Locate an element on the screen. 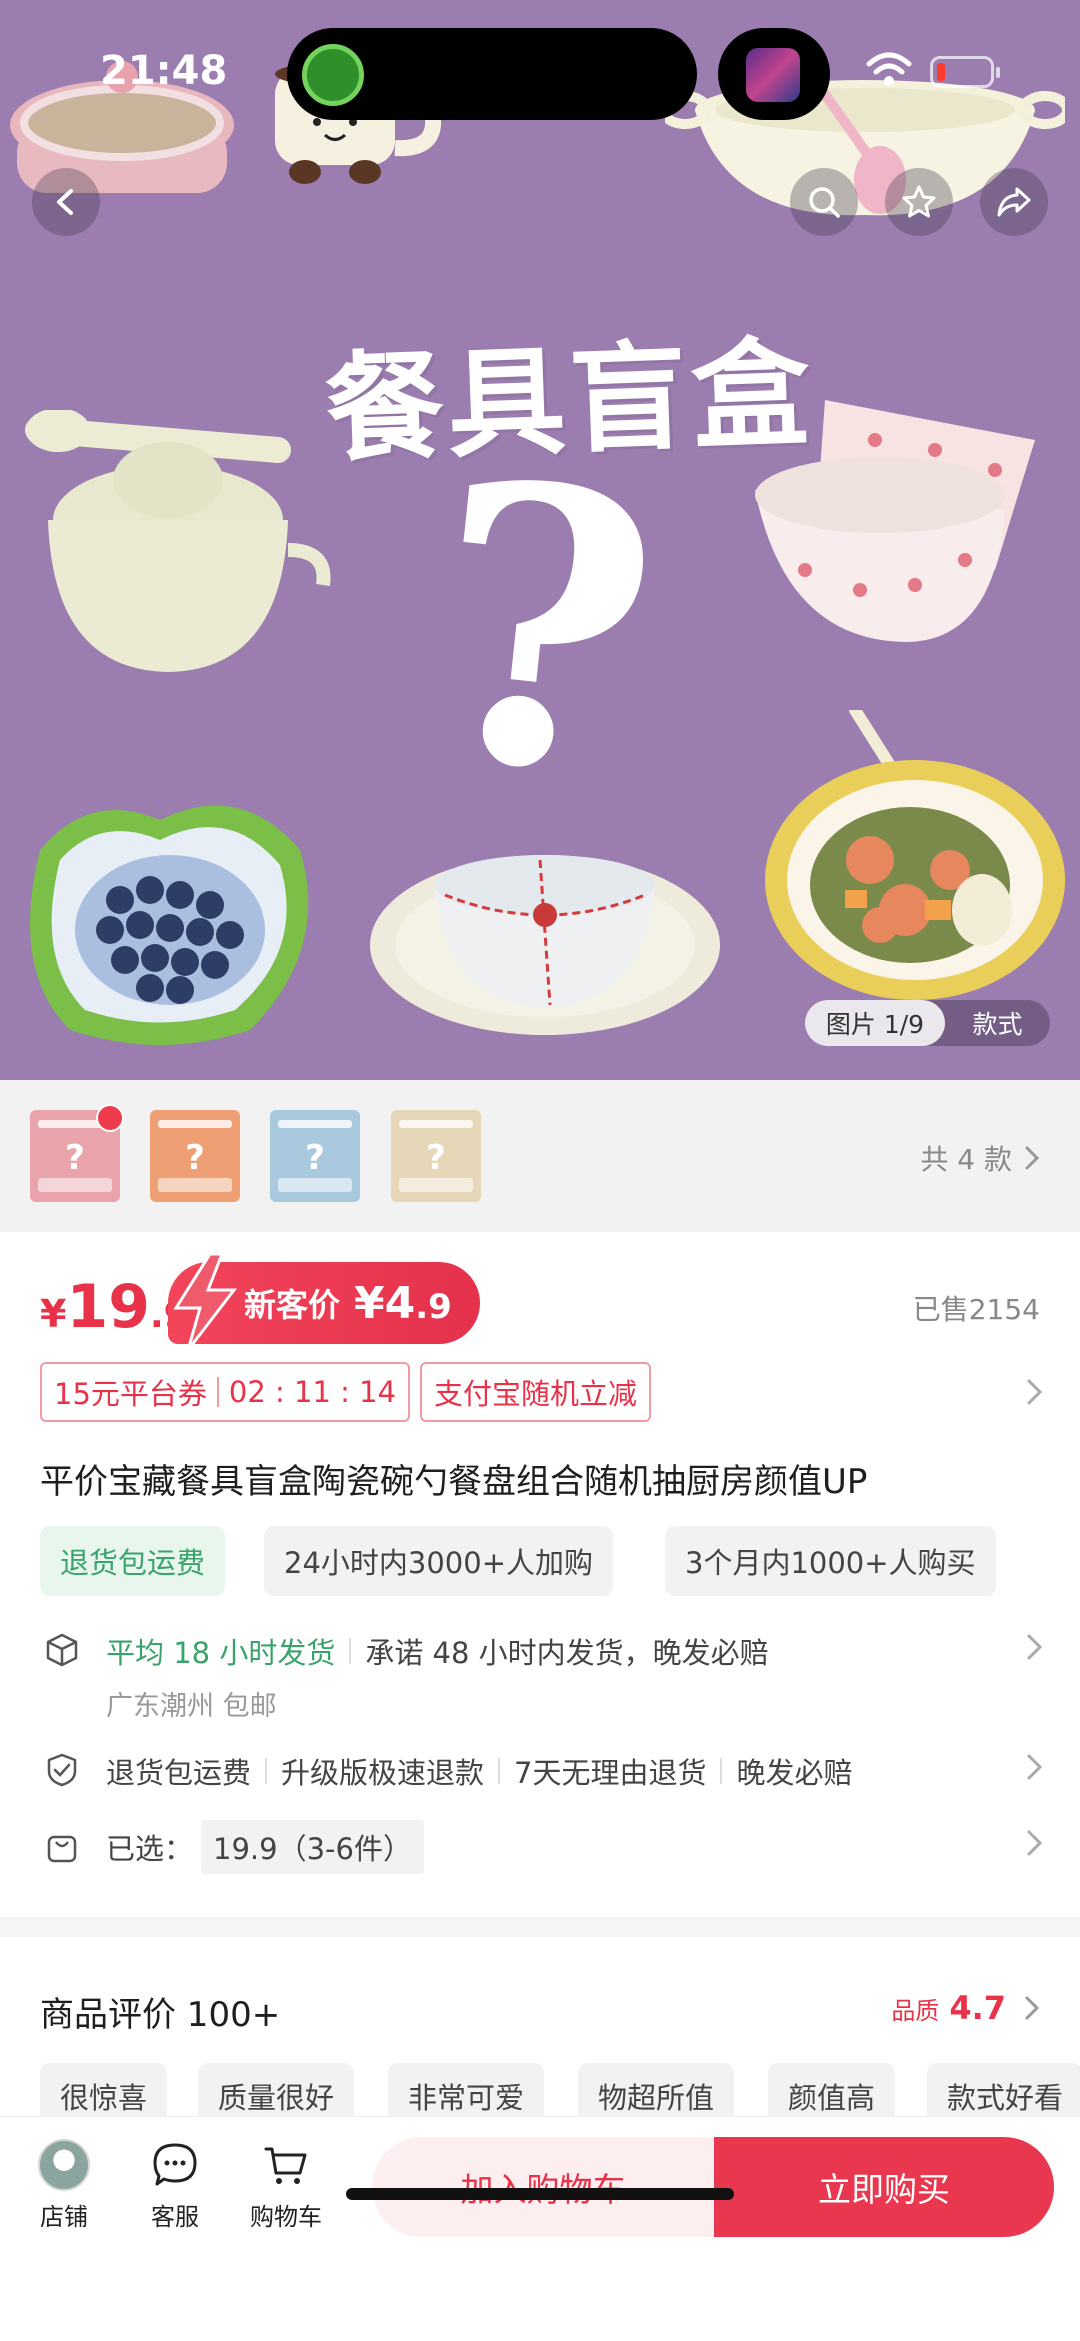  guarantee-list: 退货包运费 升级版极速退款 7天无理由退货 晚发必赔 is located at coordinates (479, 1771).